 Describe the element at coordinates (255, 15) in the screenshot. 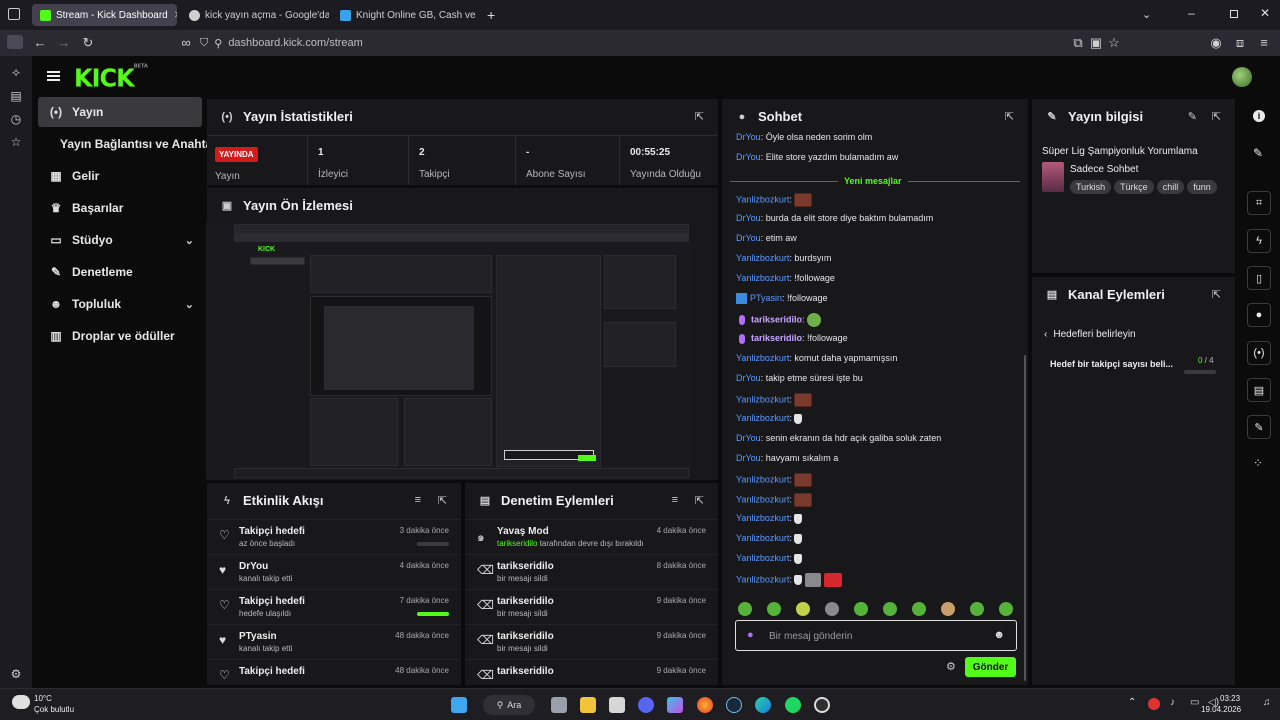

I see `tab-google-search: kick yayın açma - Google'da Ara ✕` at that location.